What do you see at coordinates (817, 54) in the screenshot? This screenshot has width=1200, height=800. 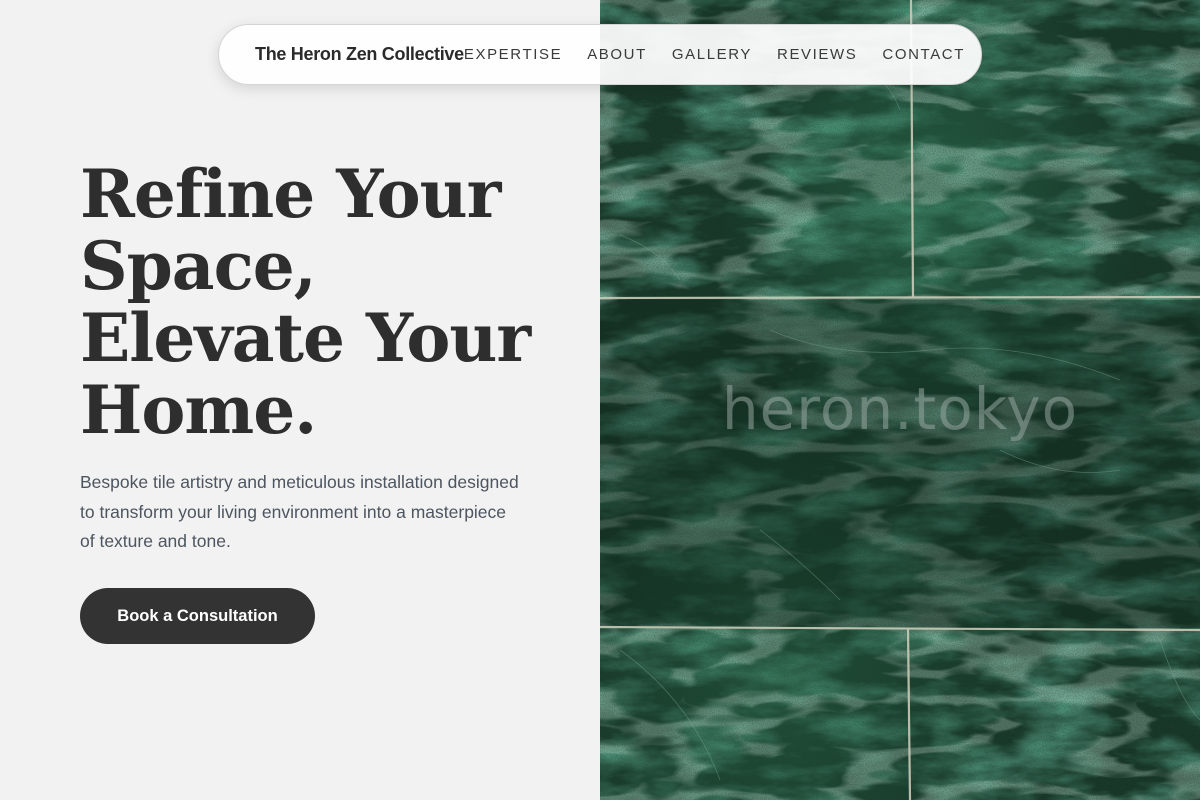 I see `nav-link-reviews: REVIEWS` at bounding box center [817, 54].